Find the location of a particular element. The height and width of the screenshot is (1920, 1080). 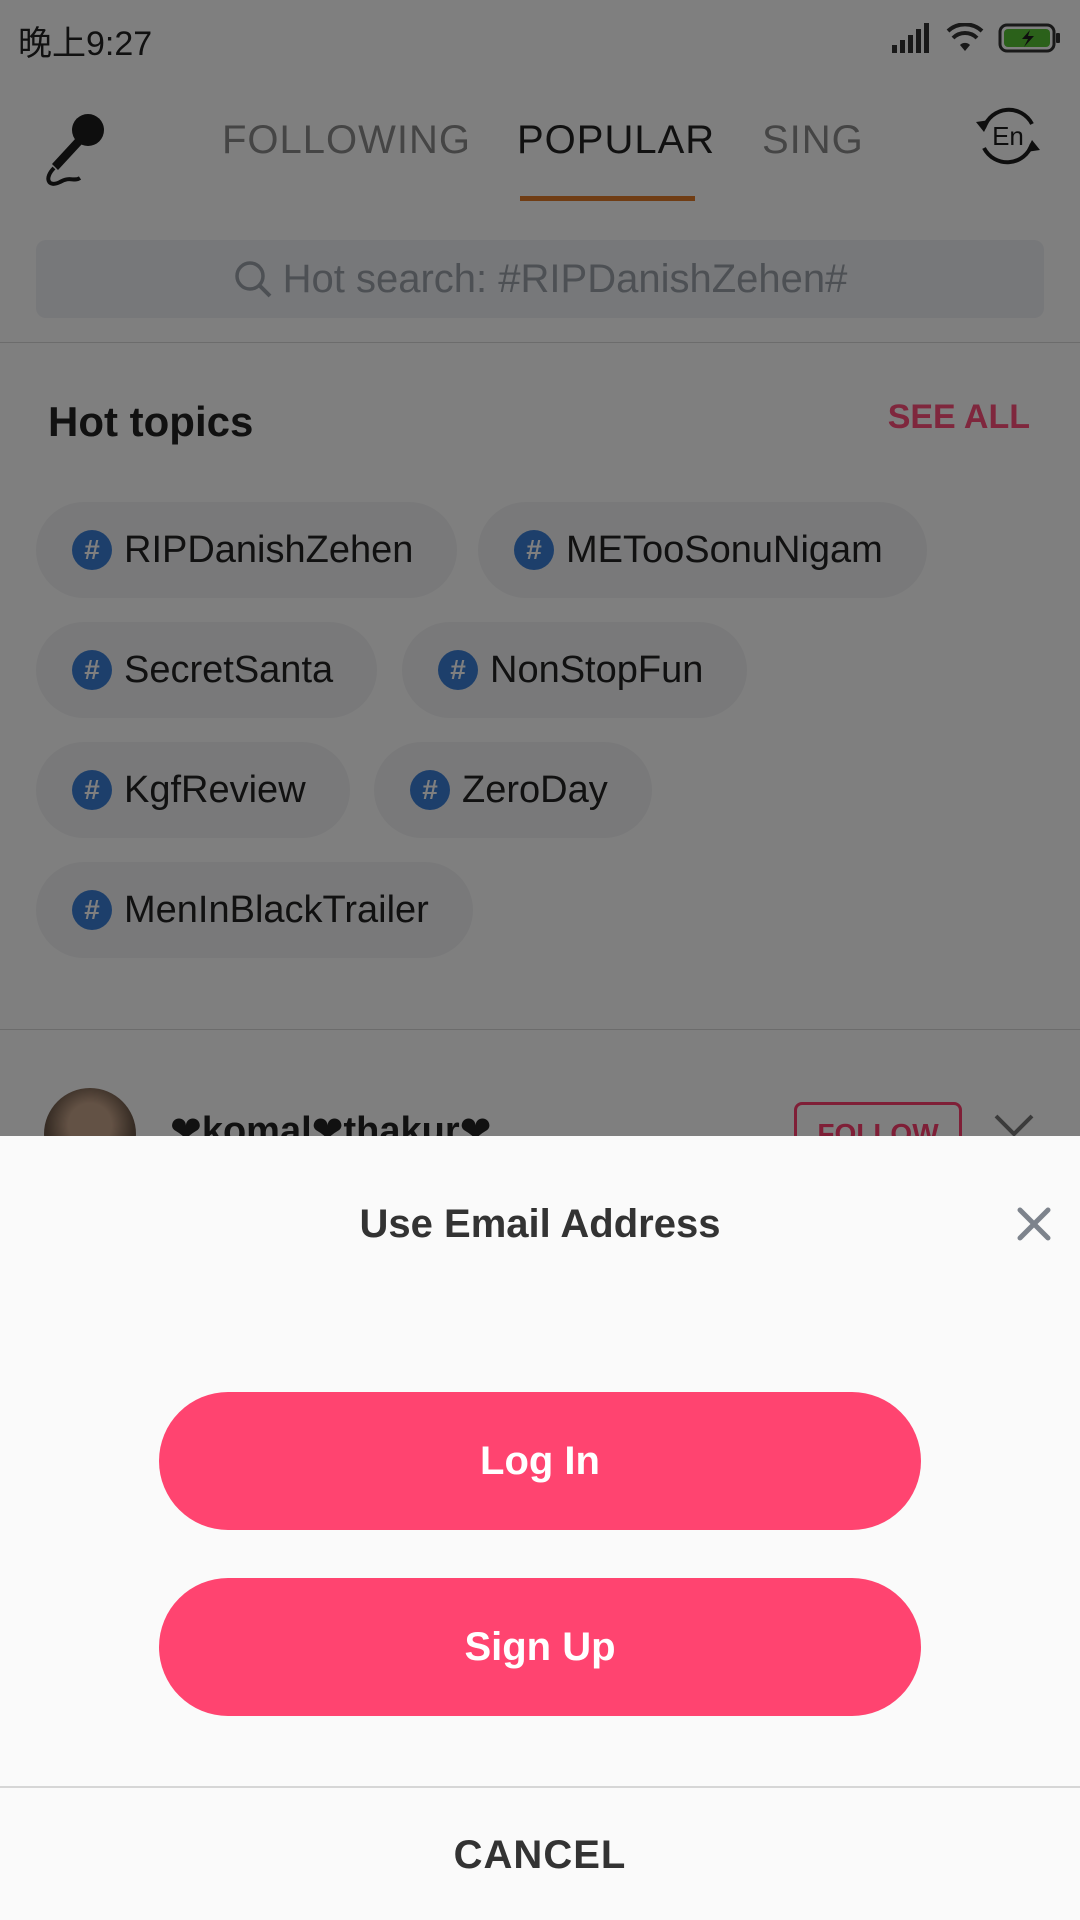

divider is located at coordinates (540, 1787).